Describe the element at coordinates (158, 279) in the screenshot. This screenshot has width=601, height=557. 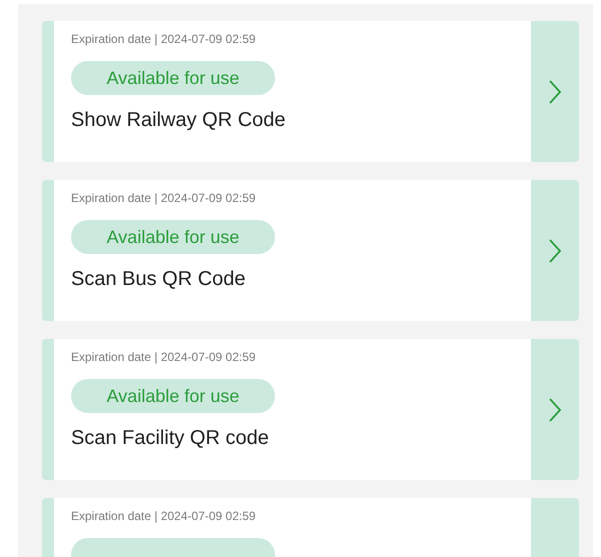
I see `card-title: Scan Bus QR Code` at that location.